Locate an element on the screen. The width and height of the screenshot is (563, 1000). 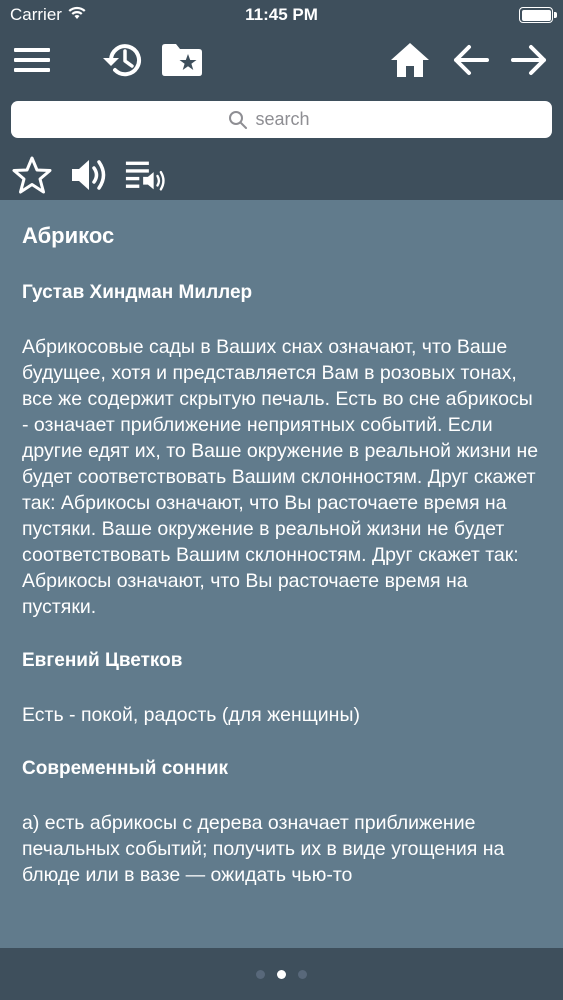
section-heading: Современный сонник is located at coordinates (125, 768).